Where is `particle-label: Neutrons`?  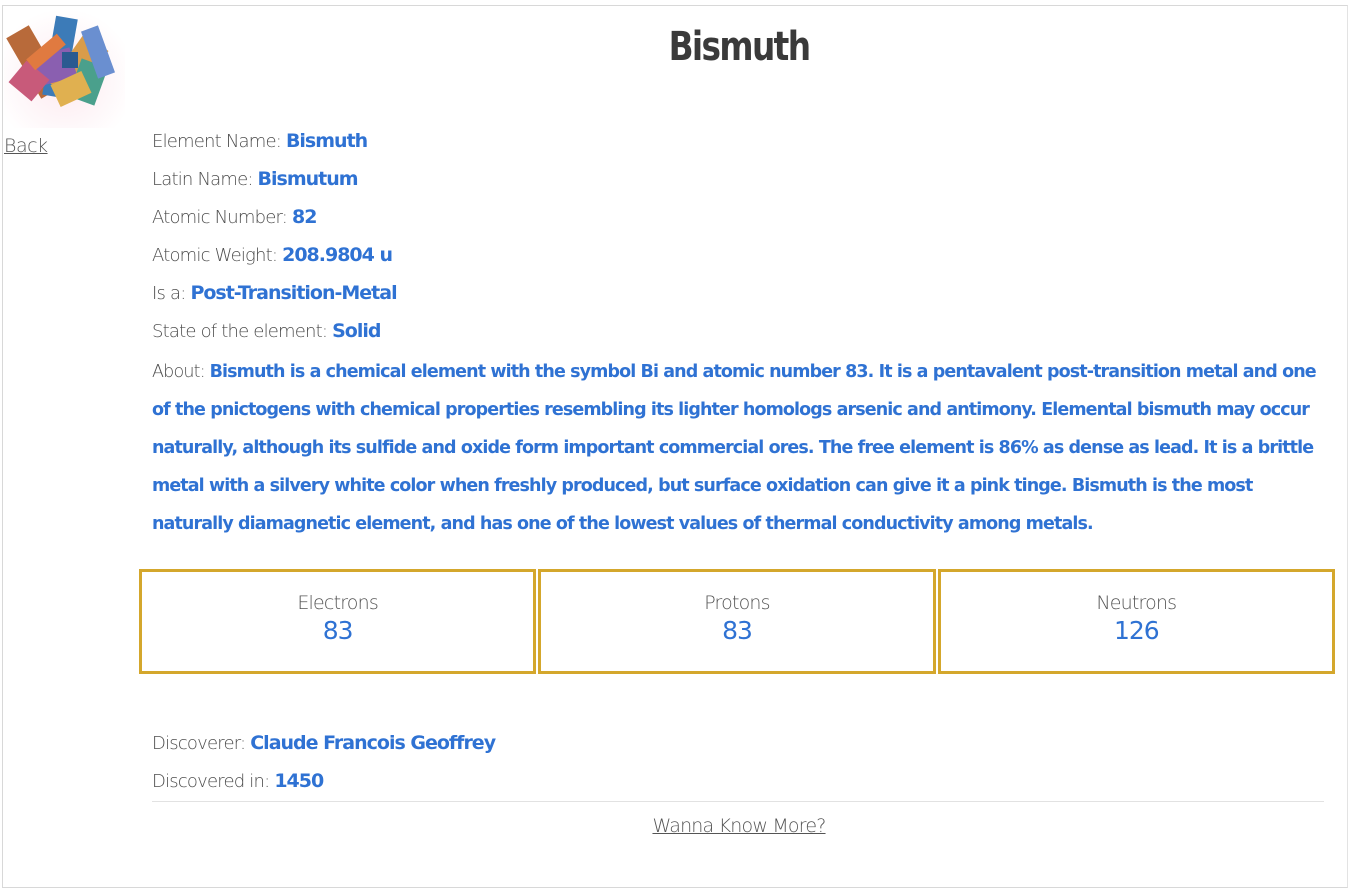
particle-label: Neutrons is located at coordinates (1136, 603).